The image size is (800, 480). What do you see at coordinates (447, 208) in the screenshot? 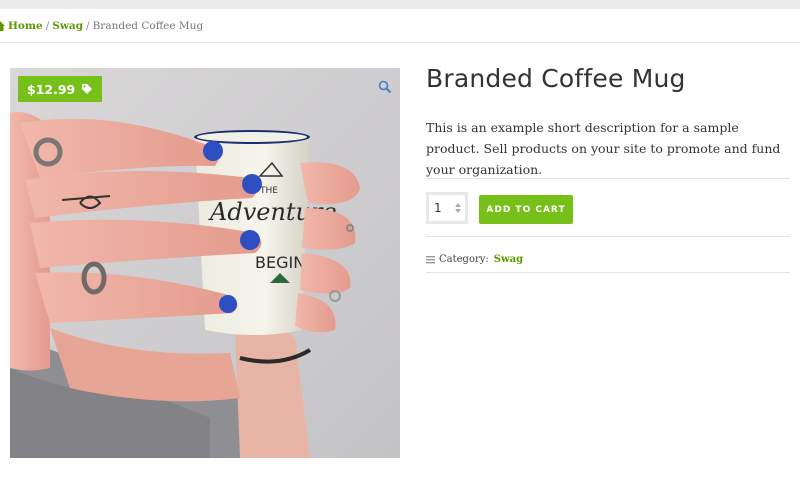
I see `quantity-stepper: 1` at bounding box center [447, 208].